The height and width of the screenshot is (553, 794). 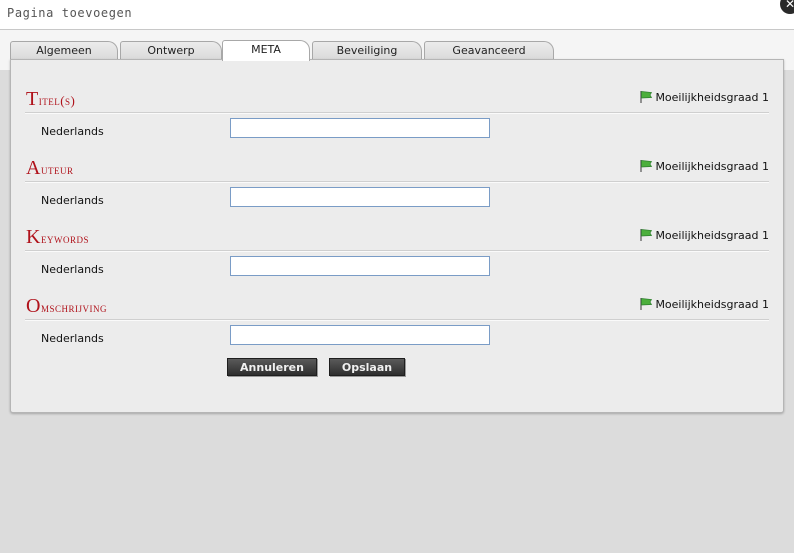 What do you see at coordinates (266, 50) in the screenshot?
I see `tab-meta: META` at bounding box center [266, 50].